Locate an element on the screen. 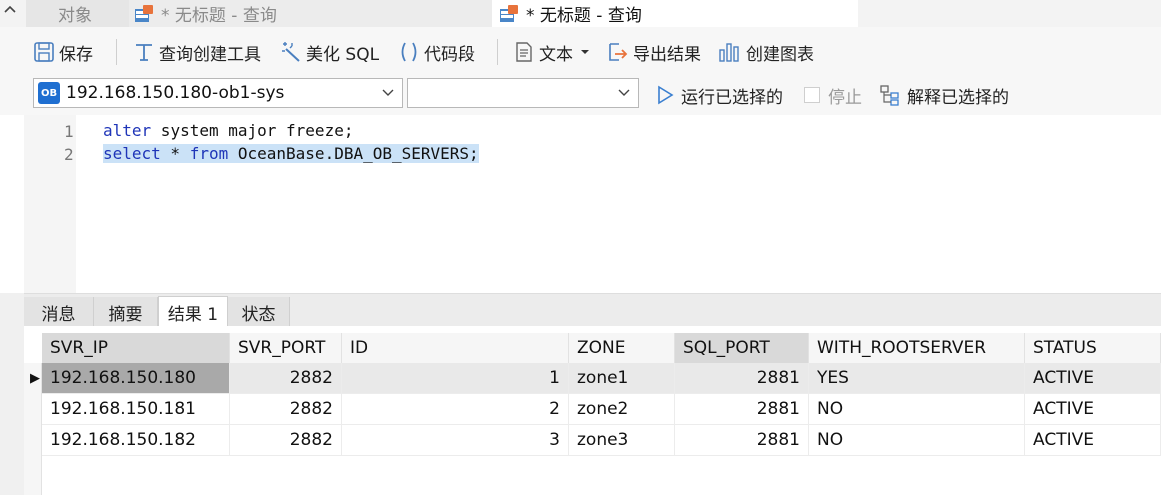 This screenshot has width=1161, height=495. parentheses-icon is located at coordinates (409, 52).